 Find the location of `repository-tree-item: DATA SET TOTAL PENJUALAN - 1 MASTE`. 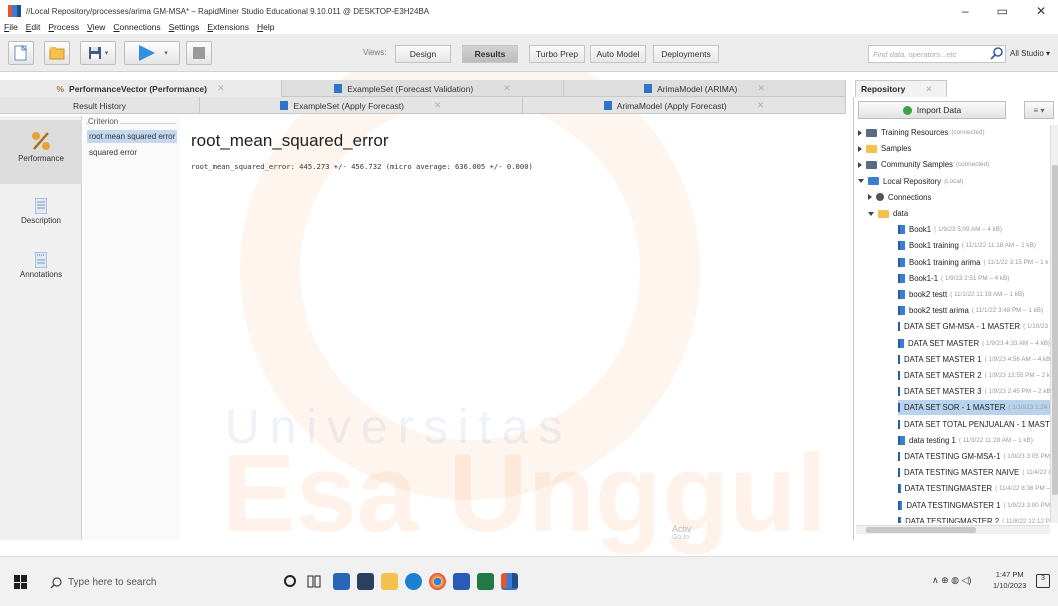

repository-tree-item: DATA SET TOTAL PENJUALAN - 1 MASTE is located at coordinates (974, 424).